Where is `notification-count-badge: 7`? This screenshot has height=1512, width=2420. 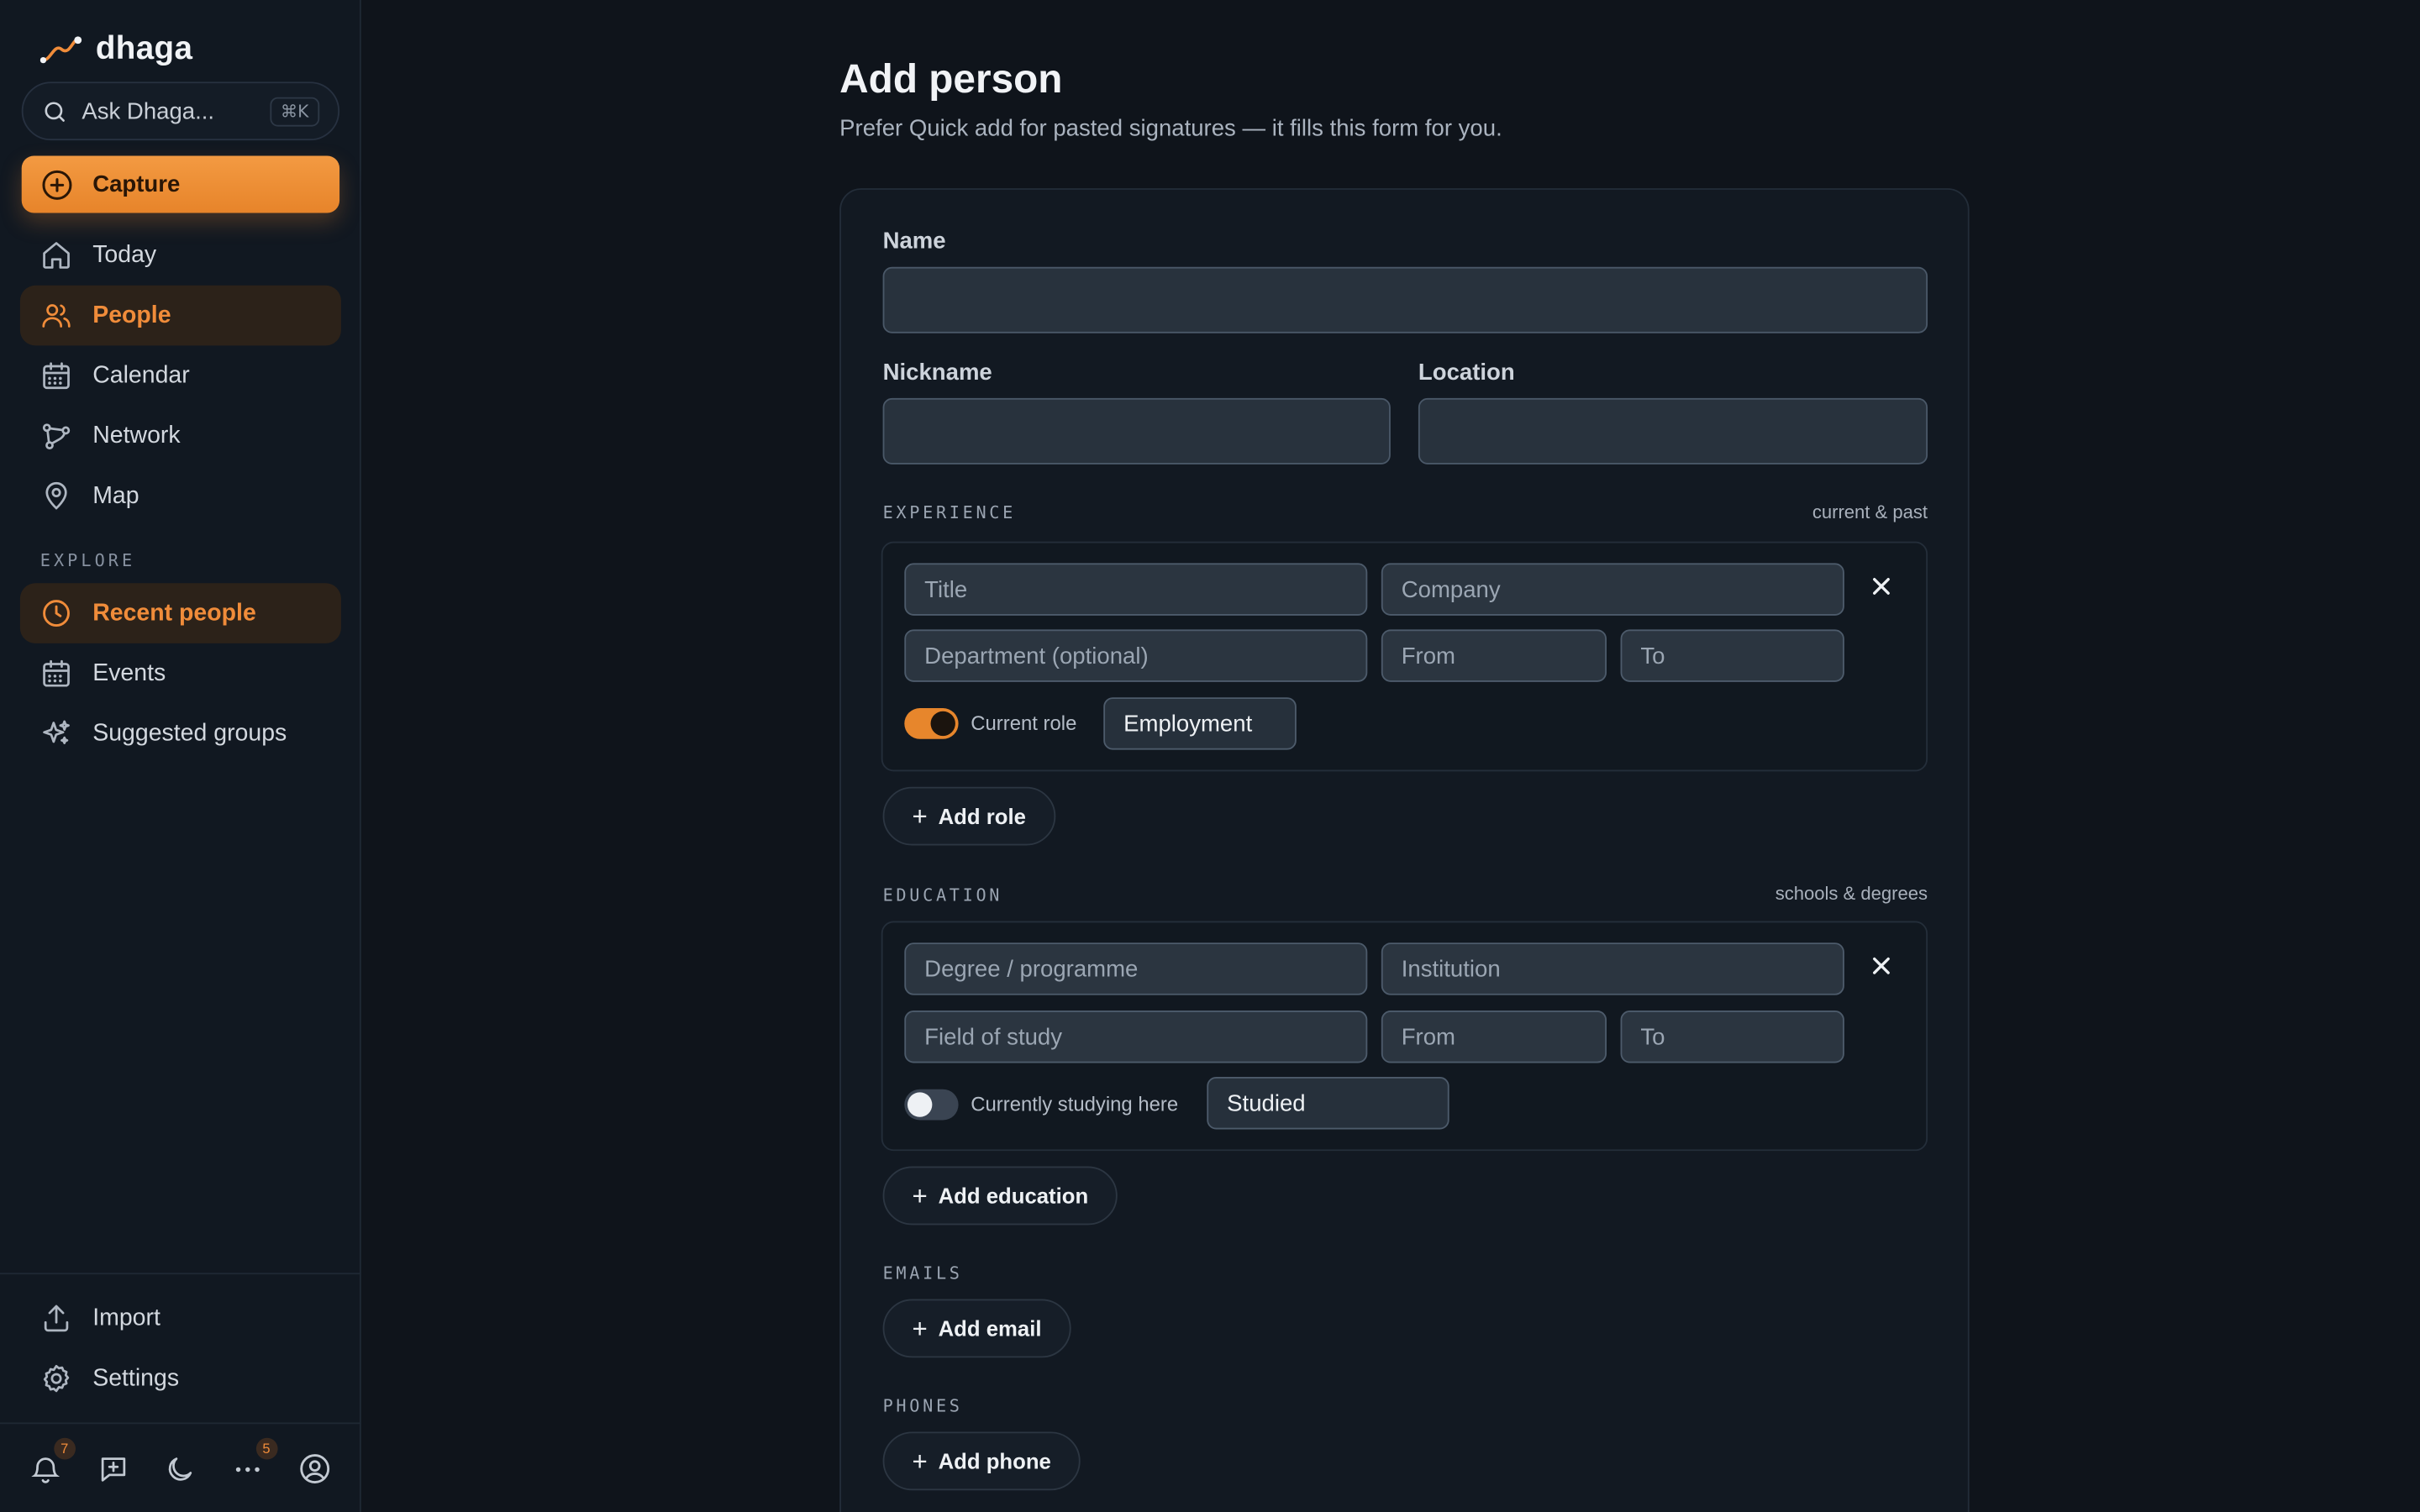
notification-count-badge: 7 is located at coordinates (64, 1448).